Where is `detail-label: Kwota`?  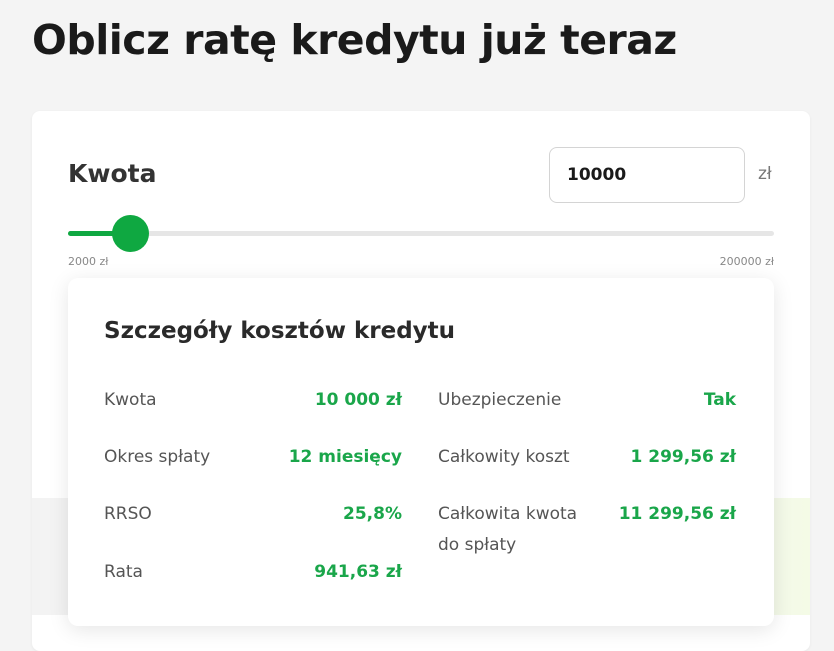 detail-label: Kwota is located at coordinates (130, 400).